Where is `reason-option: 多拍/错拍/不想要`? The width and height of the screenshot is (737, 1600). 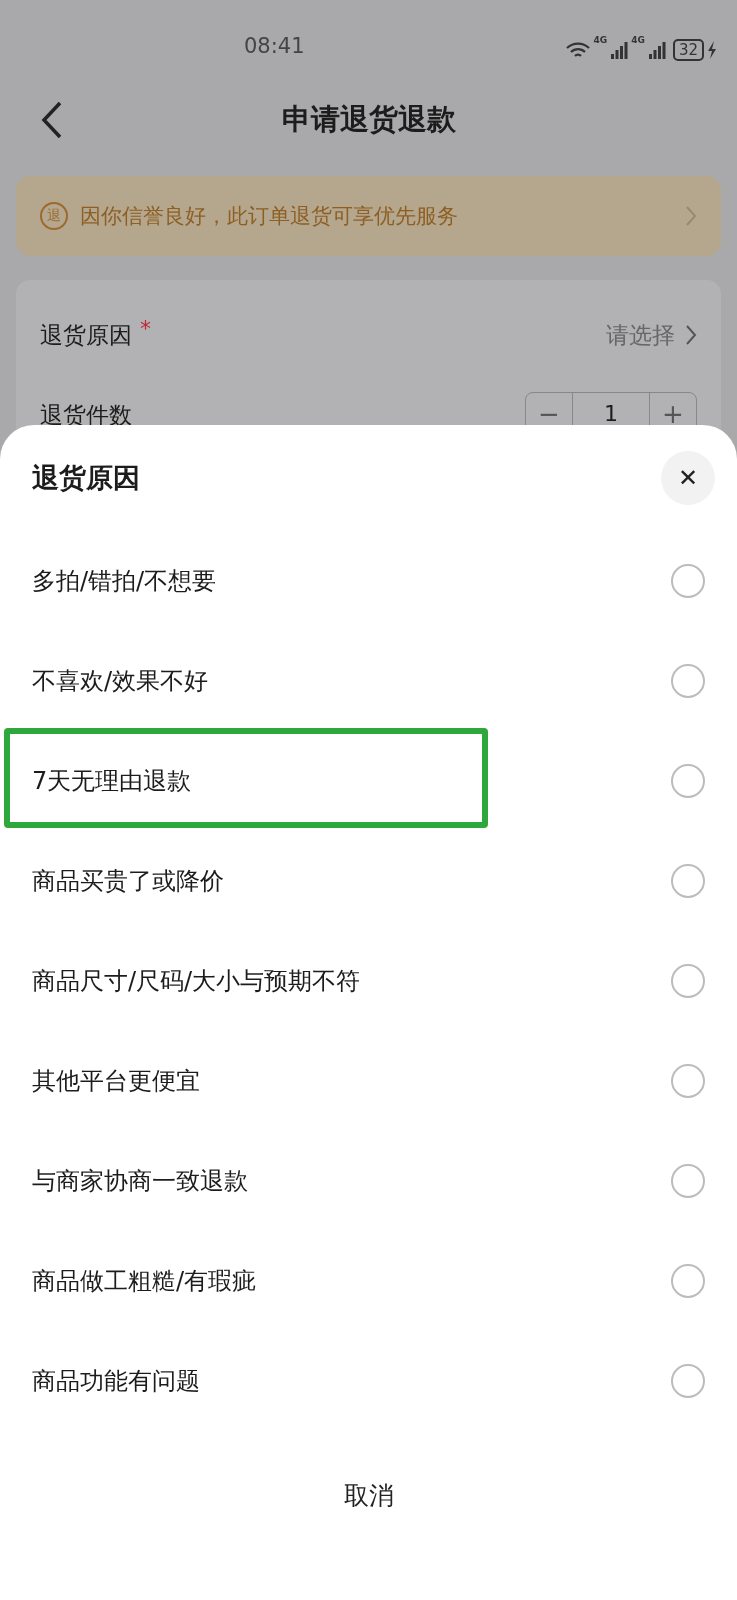
reason-option: 多拍/错拍/不想要 is located at coordinates (368, 581).